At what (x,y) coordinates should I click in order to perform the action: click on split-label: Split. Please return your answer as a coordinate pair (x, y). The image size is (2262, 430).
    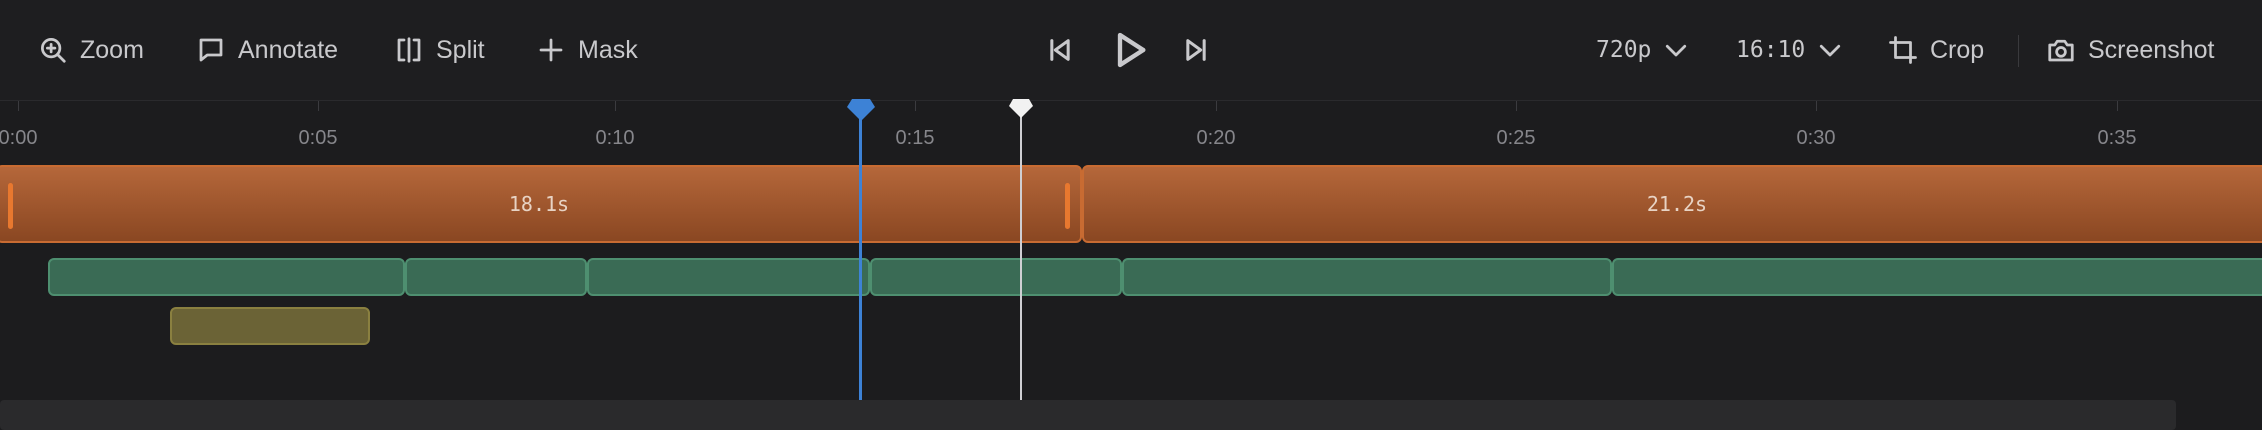
    Looking at the image, I should click on (460, 49).